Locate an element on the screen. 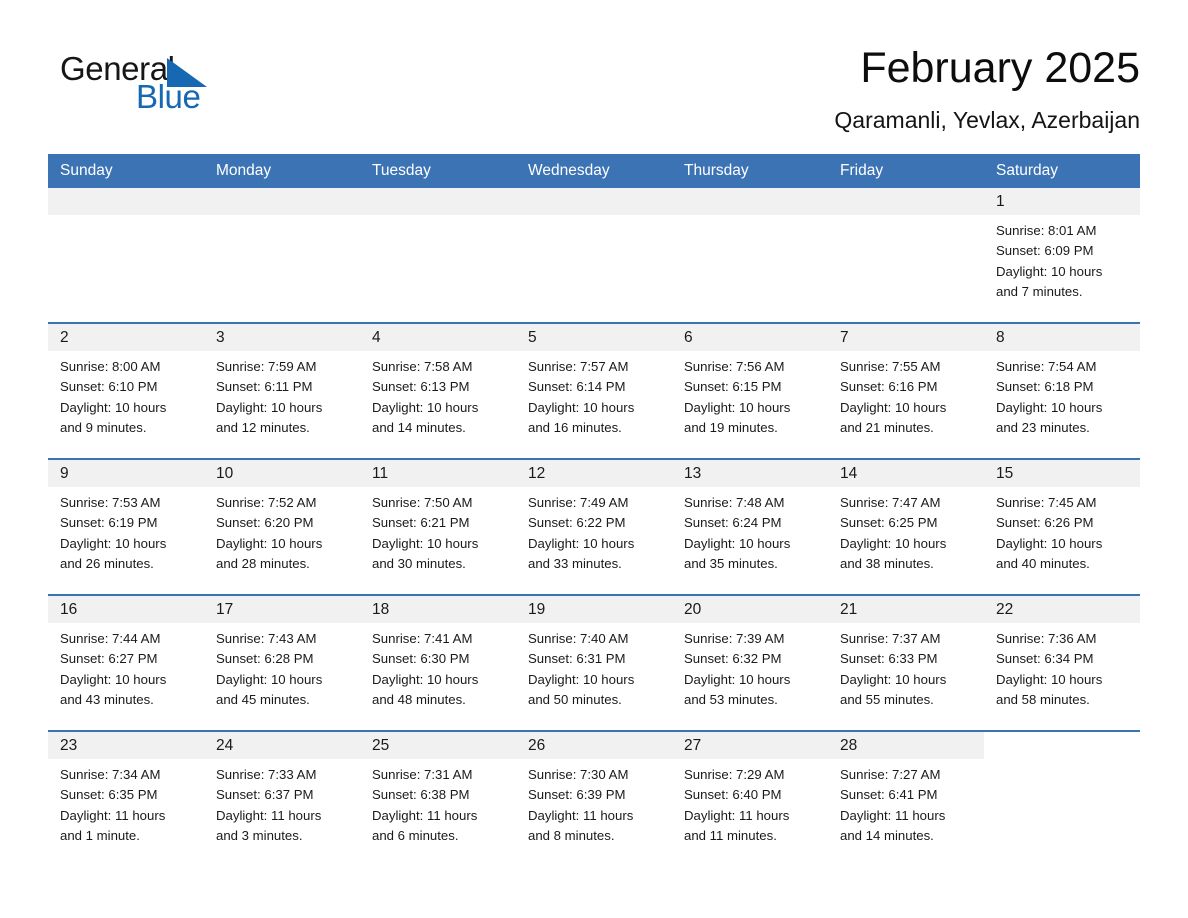 This screenshot has height=918, width=1188. daylight-text: Daylight: 11 hours and 8 minutes. is located at coordinates (581, 825).